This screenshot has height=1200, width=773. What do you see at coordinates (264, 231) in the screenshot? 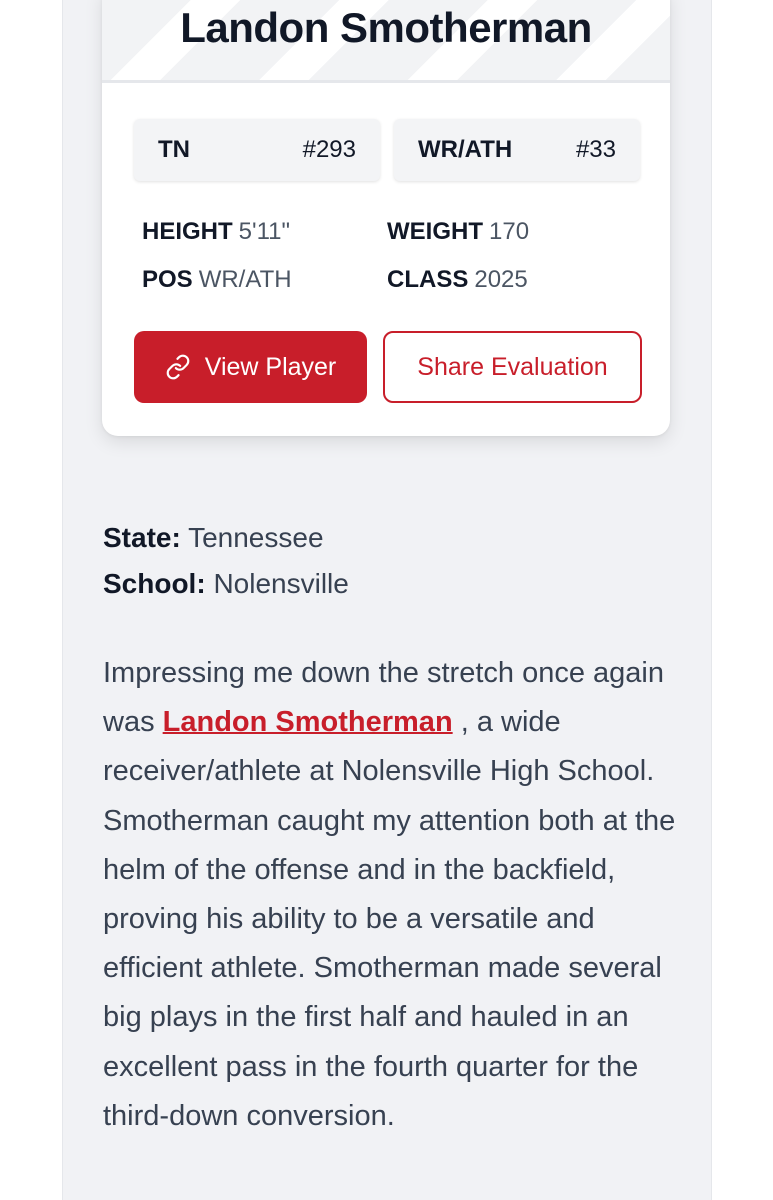
I see `height-value: 5'11"` at bounding box center [264, 231].